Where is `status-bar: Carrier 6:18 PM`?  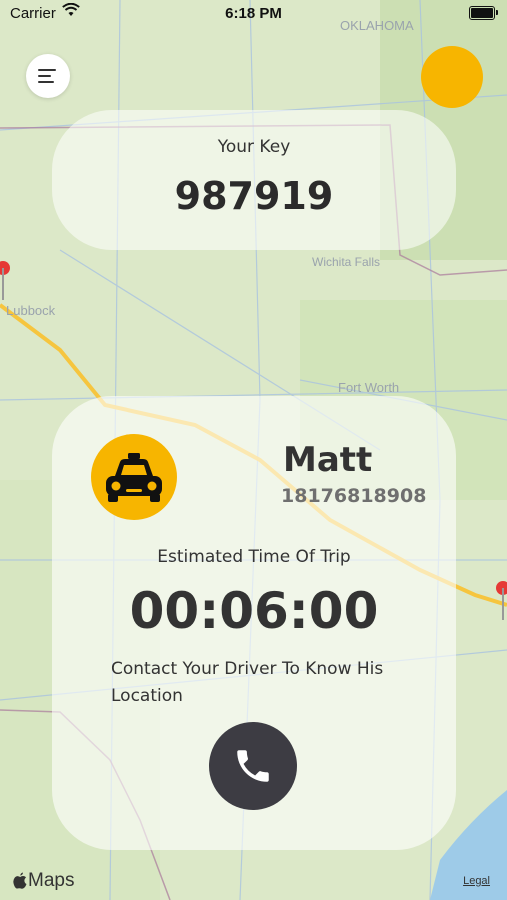 status-bar: Carrier 6:18 PM is located at coordinates (253, 14).